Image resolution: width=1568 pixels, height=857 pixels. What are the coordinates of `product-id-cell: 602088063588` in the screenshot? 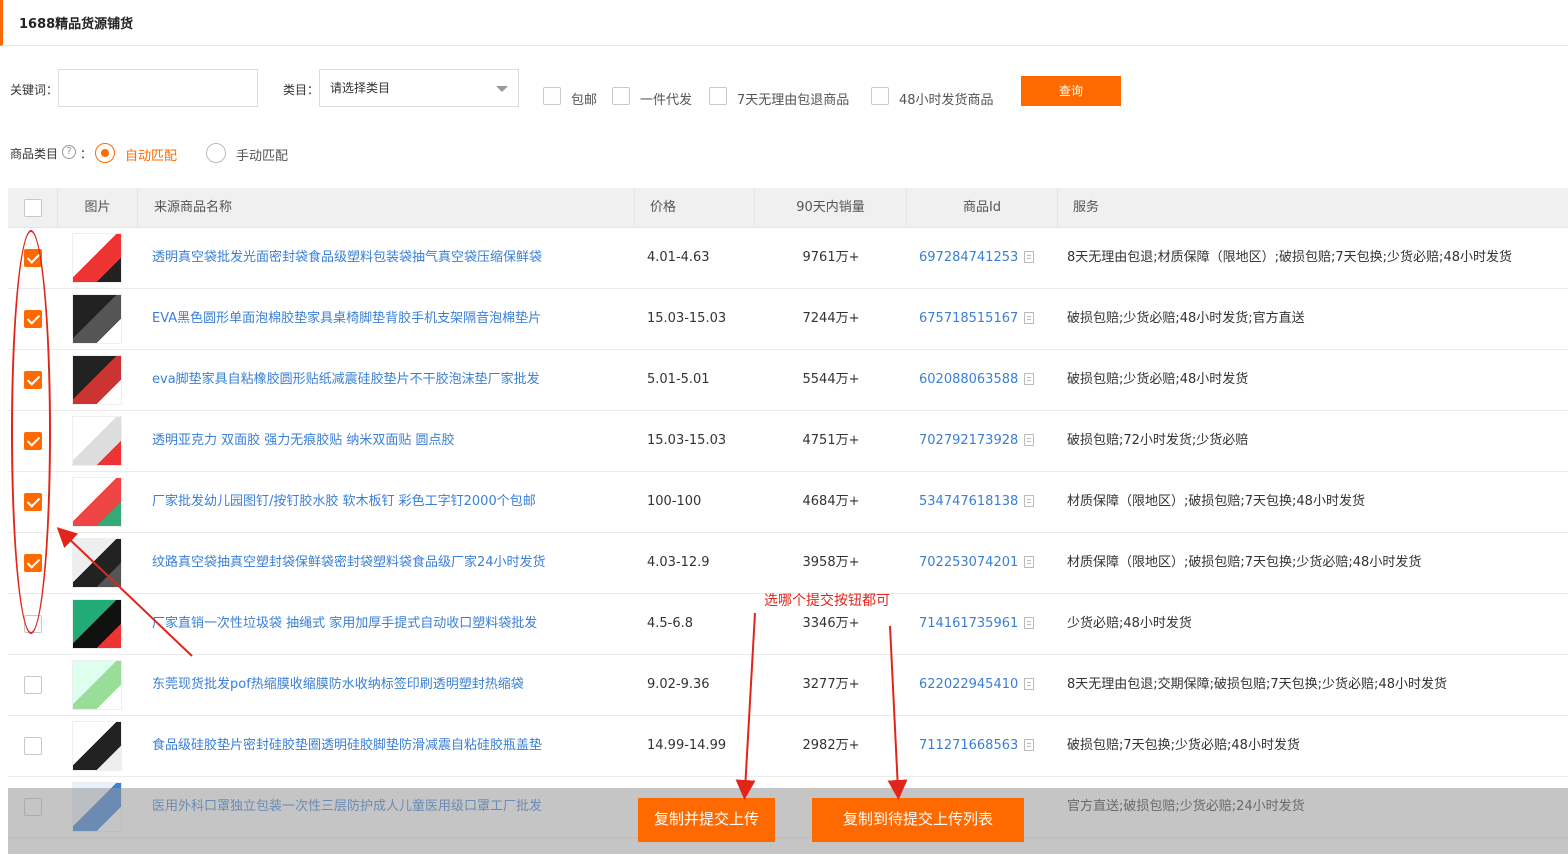 It's located at (988, 380).